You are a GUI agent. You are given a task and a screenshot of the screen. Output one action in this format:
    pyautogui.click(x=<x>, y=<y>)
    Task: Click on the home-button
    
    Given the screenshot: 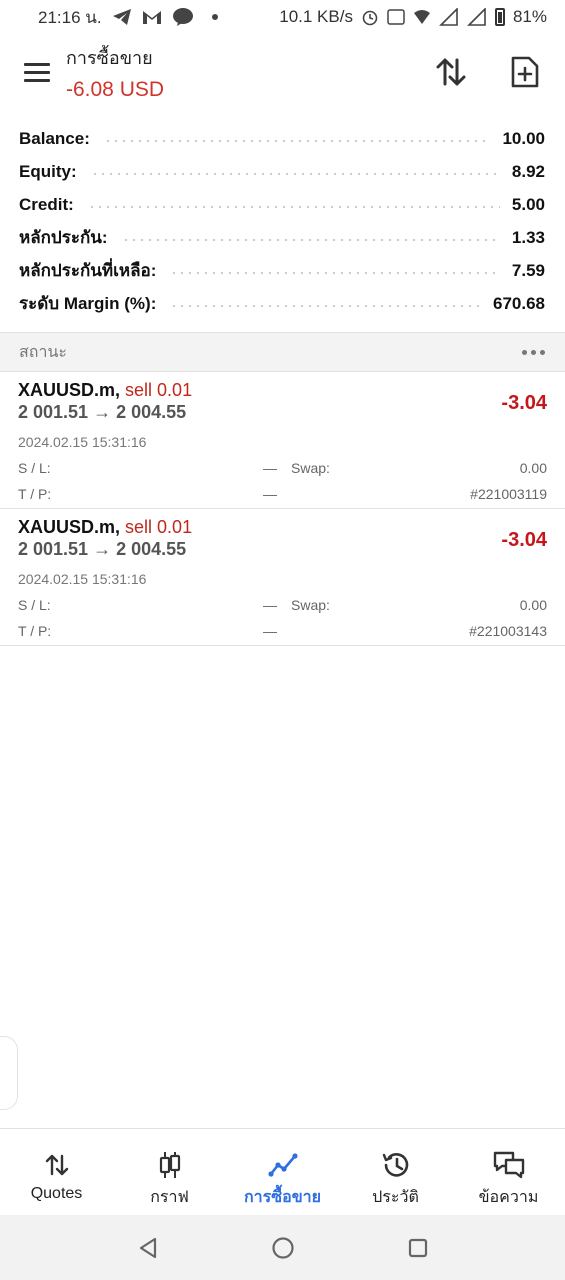 What is the action you would take?
    pyautogui.click(x=283, y=1248)
    